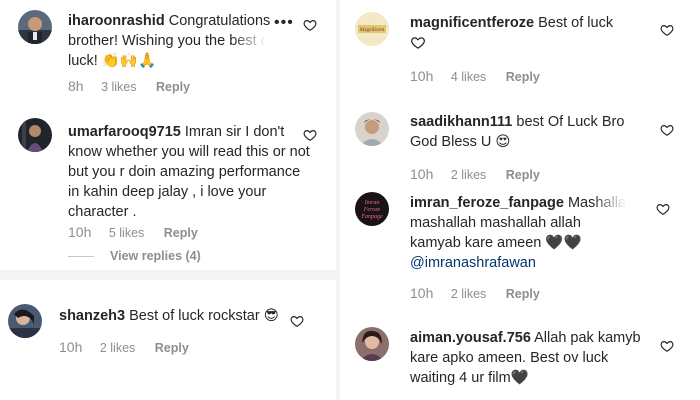  I want to click on avatar-logo-text: Feroze, so click(372, 210).